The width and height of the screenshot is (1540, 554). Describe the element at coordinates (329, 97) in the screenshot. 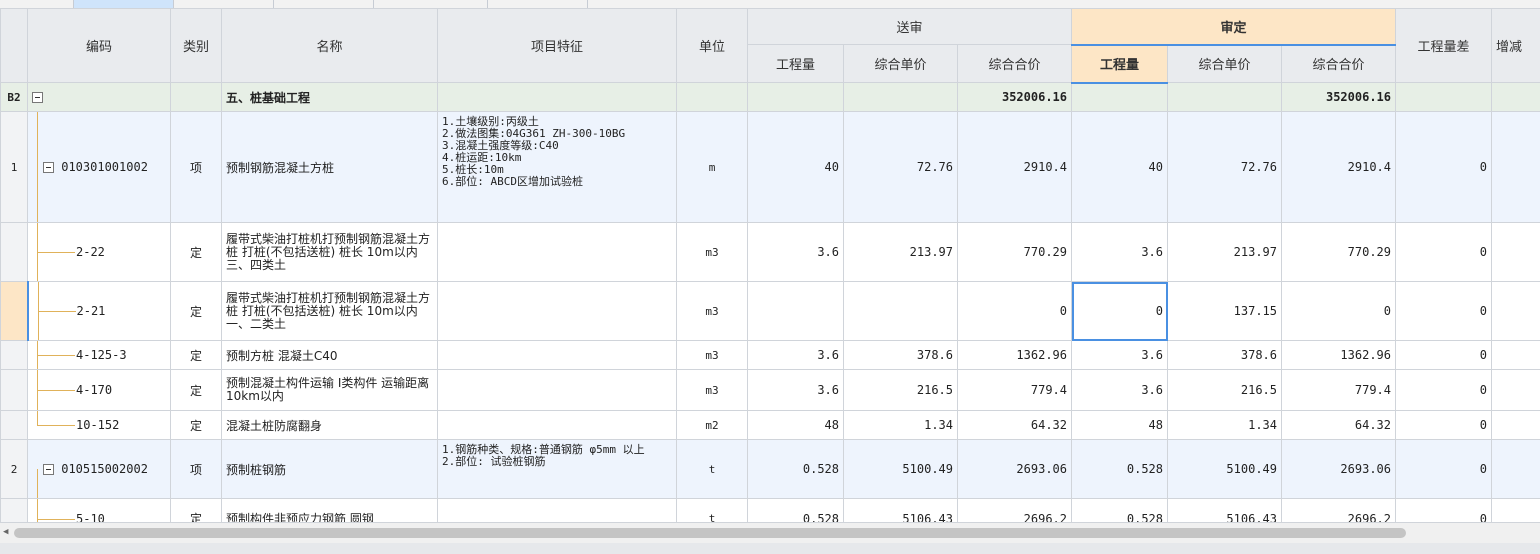

I see `name-cell: 五、桩基础工程` at that location.